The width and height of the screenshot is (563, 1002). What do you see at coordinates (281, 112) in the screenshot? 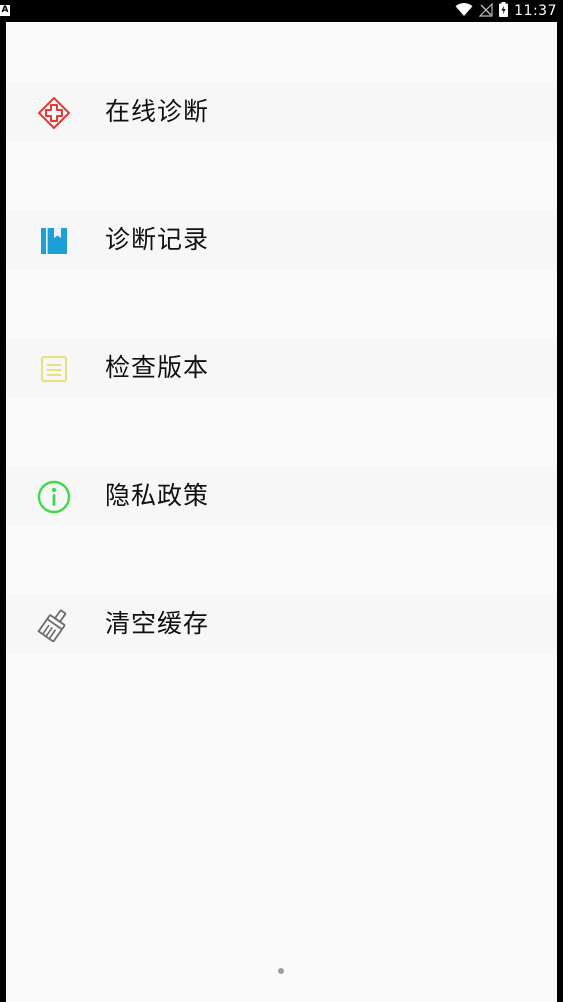
I see `menu-item-online-diagnosis: 在线诊断` at bounding box center [281, 112].